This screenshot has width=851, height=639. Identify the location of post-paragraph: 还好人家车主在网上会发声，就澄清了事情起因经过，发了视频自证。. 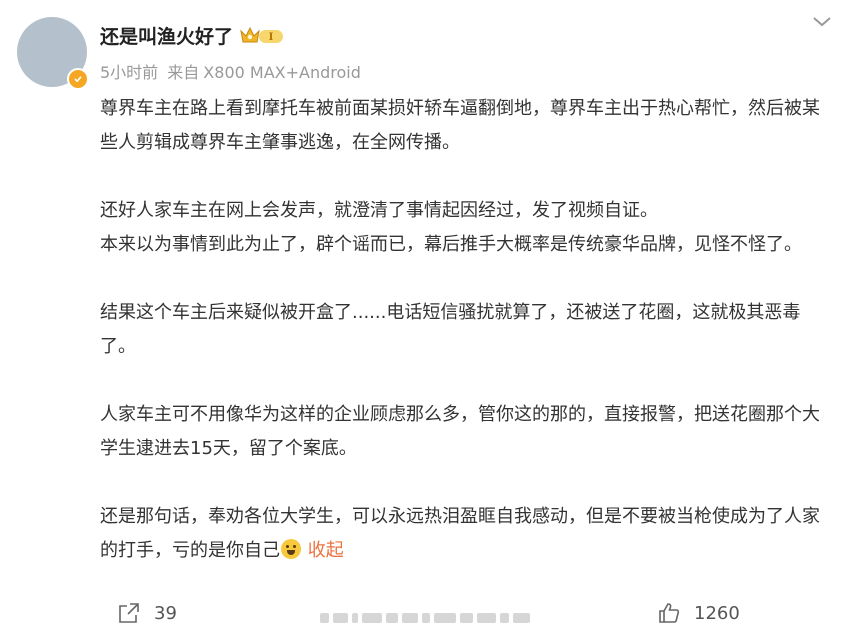
(379, 210).